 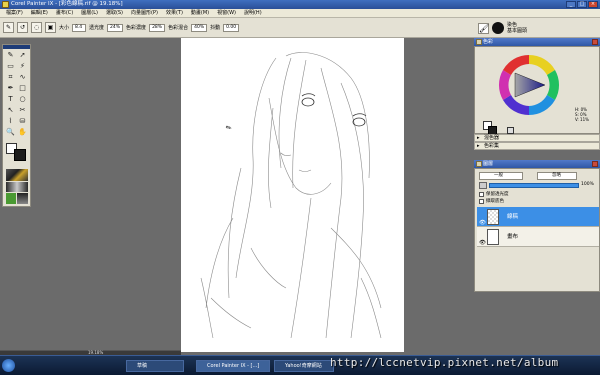 I want to click on menu-help: 說明(H), so click(x=253, y=13).